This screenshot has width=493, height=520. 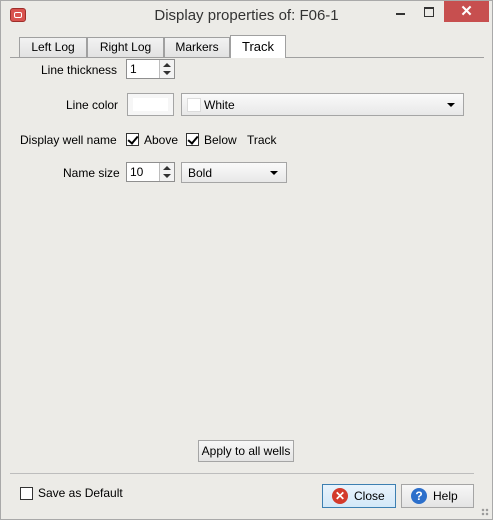 What do you see at coordinates (400, 11) in the screenshot?
I see `minimize-button` at bounding box center [400, 11].